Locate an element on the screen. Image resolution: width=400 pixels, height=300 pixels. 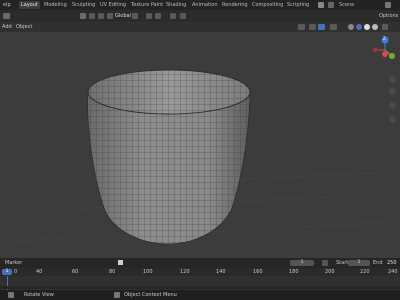
tab-texture-paint: Texture Paint is located at coordinates (147, 5).